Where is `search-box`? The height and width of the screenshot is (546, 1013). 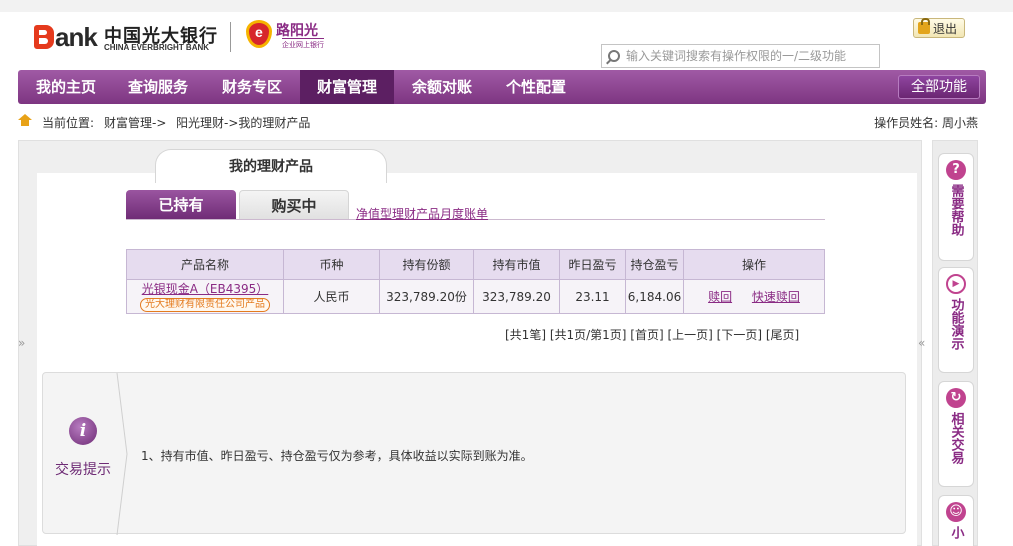
search-box is located at coordinates (740, 56).